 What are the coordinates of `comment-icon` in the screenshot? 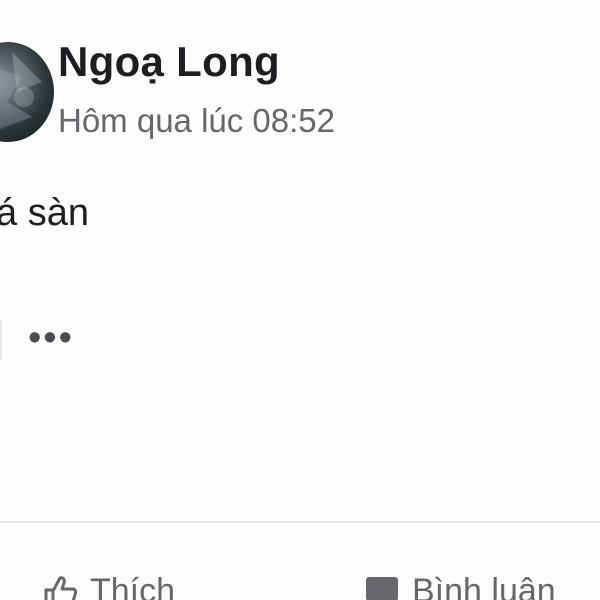 It's located at (382, 586).